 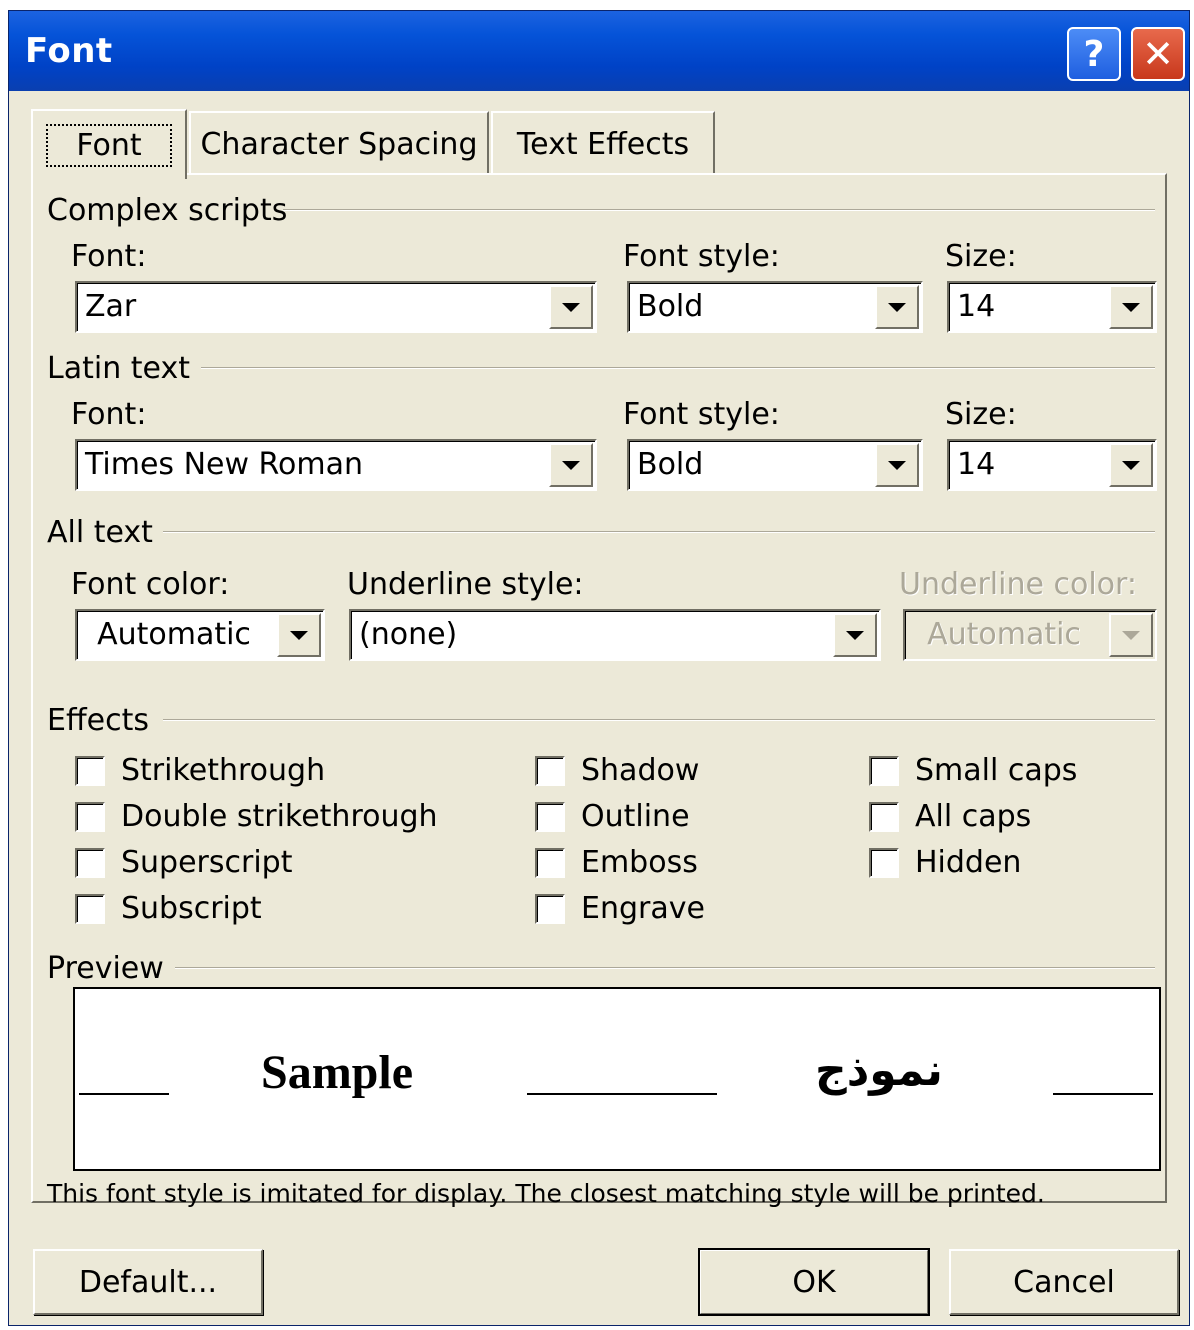 What do you see at coordinates (973, 770) in the screenshot?
I see `small-caps-checkbox: Small caps` at bounding box center [973, 770].